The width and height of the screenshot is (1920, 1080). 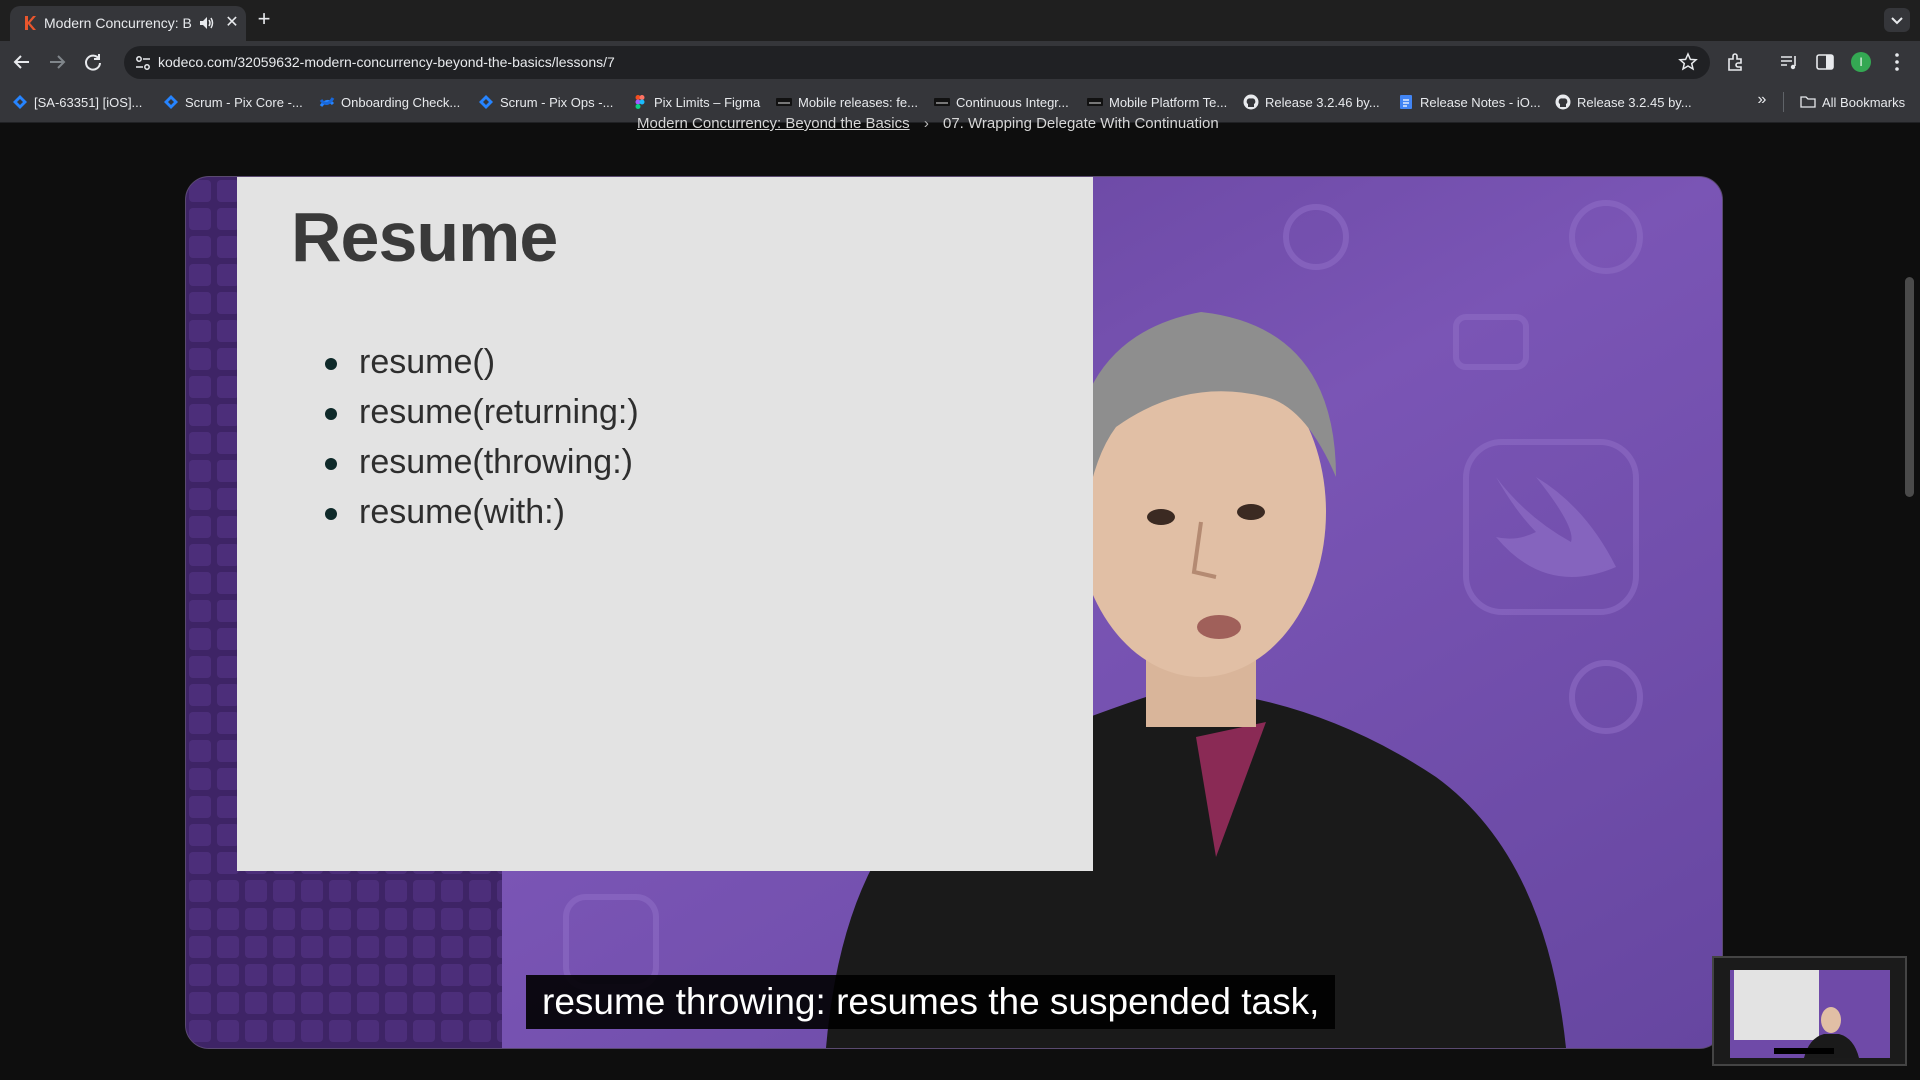 What do you see at coordinates (481, 462) in the screenshot?
I see `slide-bullet-item: resume(throwing:)` at bounding box center [481, 462].